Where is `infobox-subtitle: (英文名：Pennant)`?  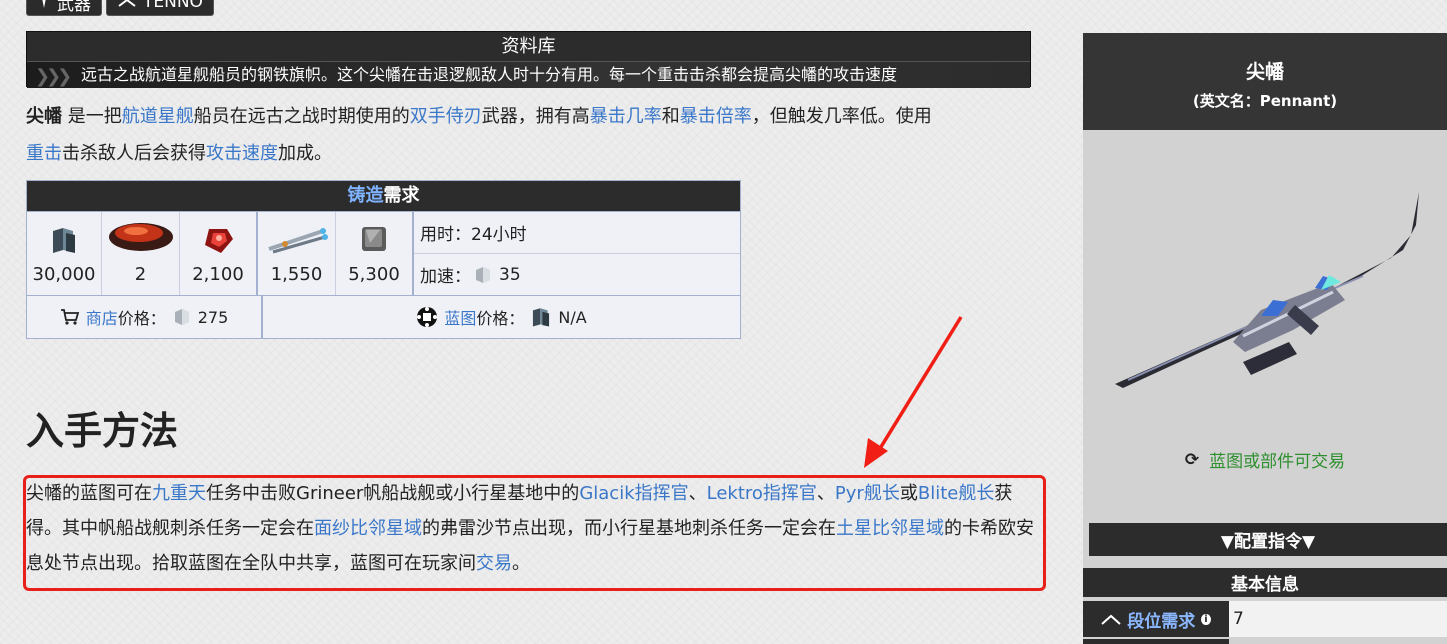
infobox-subtitle: (英文名：Pennant) is located at coordinates (1265, 101).